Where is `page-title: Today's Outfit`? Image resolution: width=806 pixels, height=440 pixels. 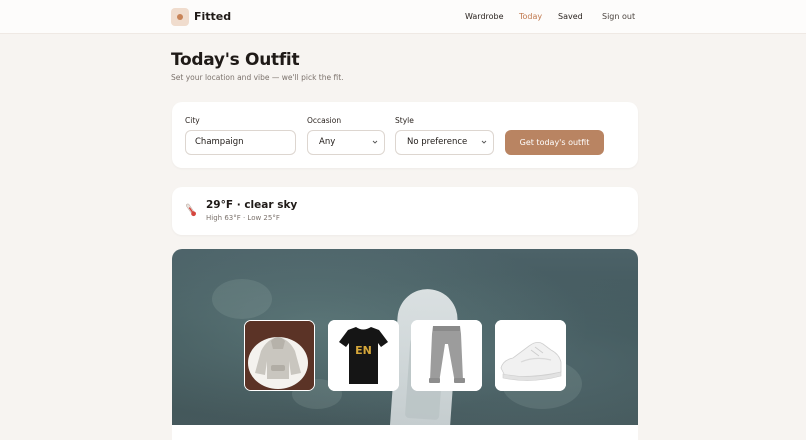
page-title: Today's Outfit is located at coordinates (235, 60).